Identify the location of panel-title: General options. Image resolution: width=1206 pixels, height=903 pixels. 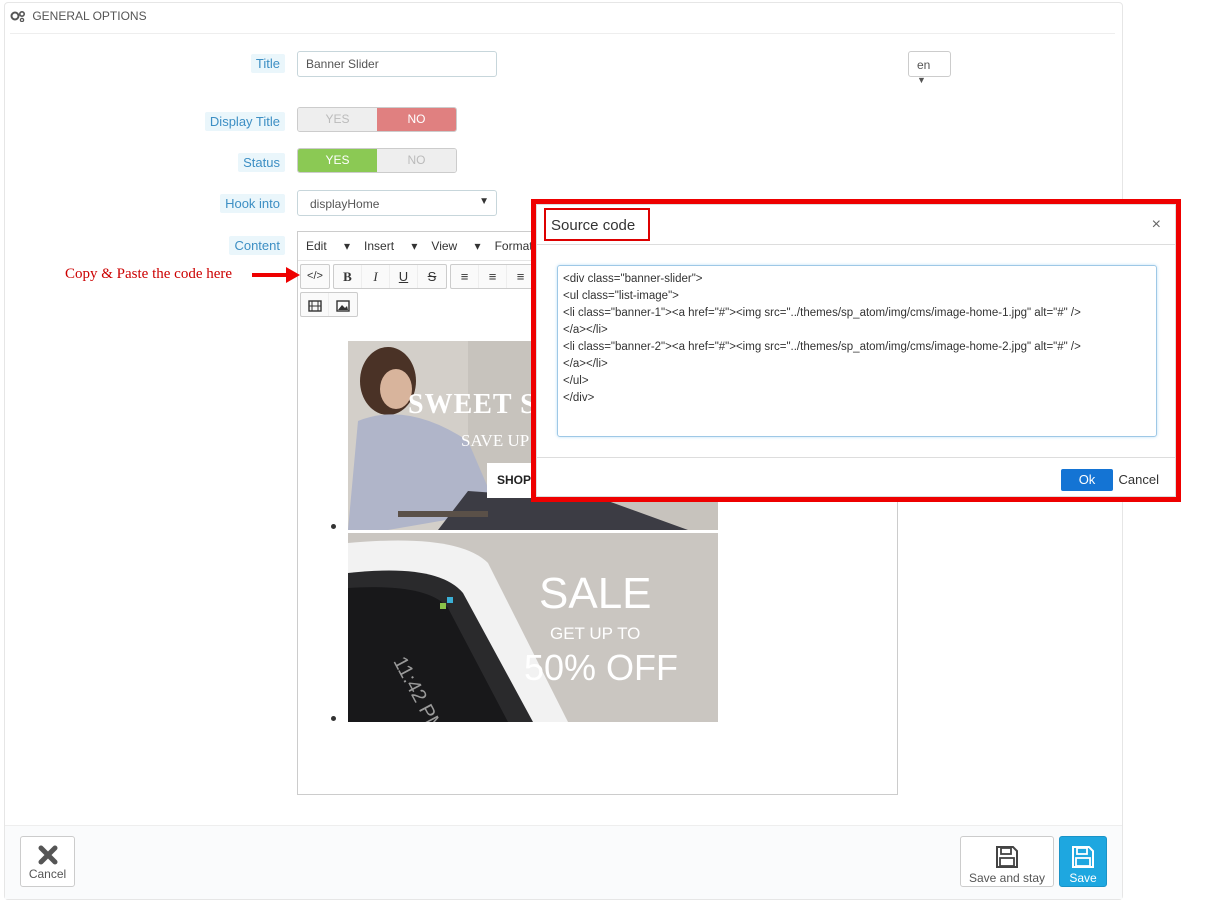
(89, 15).